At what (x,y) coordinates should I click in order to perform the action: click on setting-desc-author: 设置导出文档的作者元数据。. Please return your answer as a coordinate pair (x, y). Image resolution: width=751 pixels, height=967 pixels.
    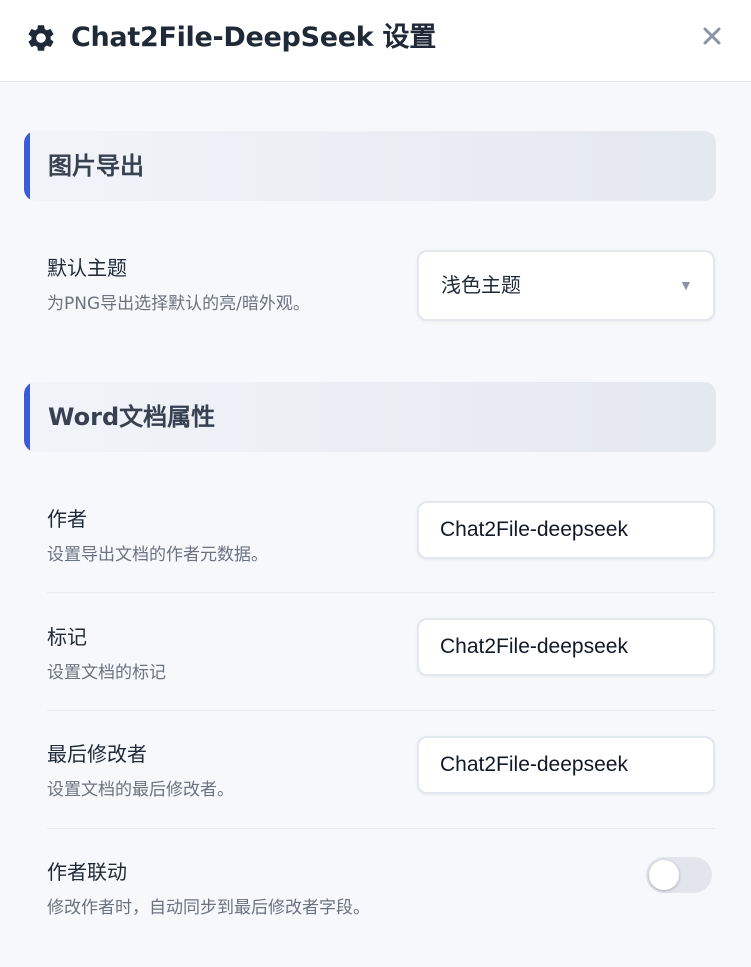
    Looking at the image, I should click on (157, 555).